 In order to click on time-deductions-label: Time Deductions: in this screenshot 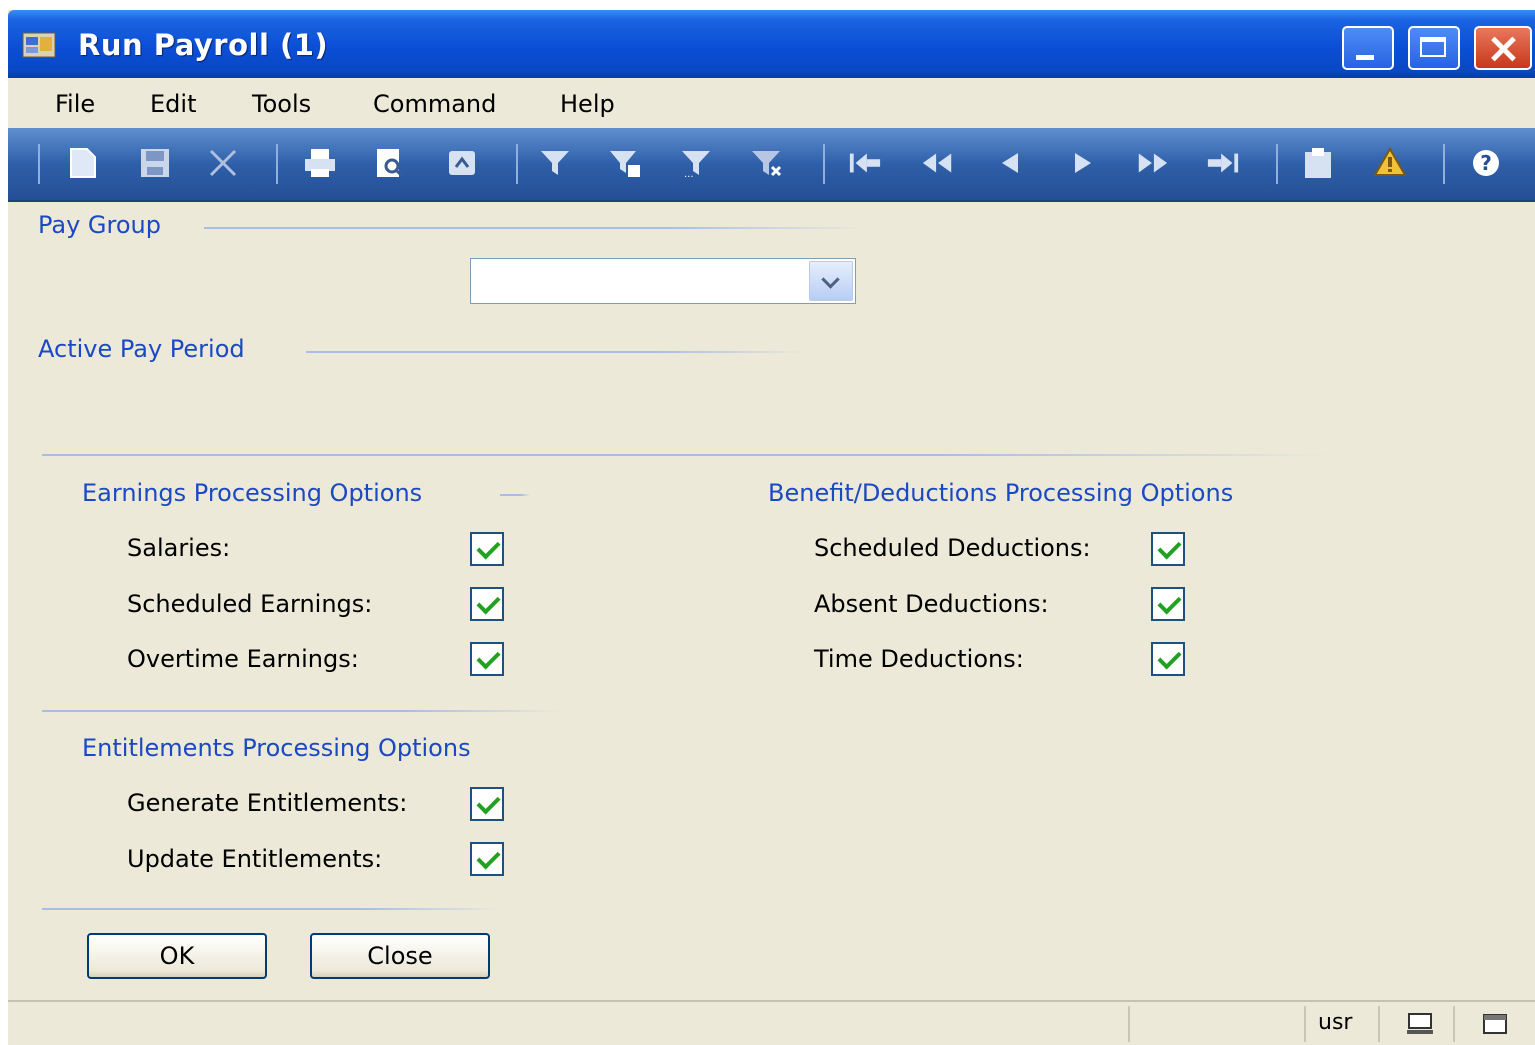, I will do `click(919, 659)`.